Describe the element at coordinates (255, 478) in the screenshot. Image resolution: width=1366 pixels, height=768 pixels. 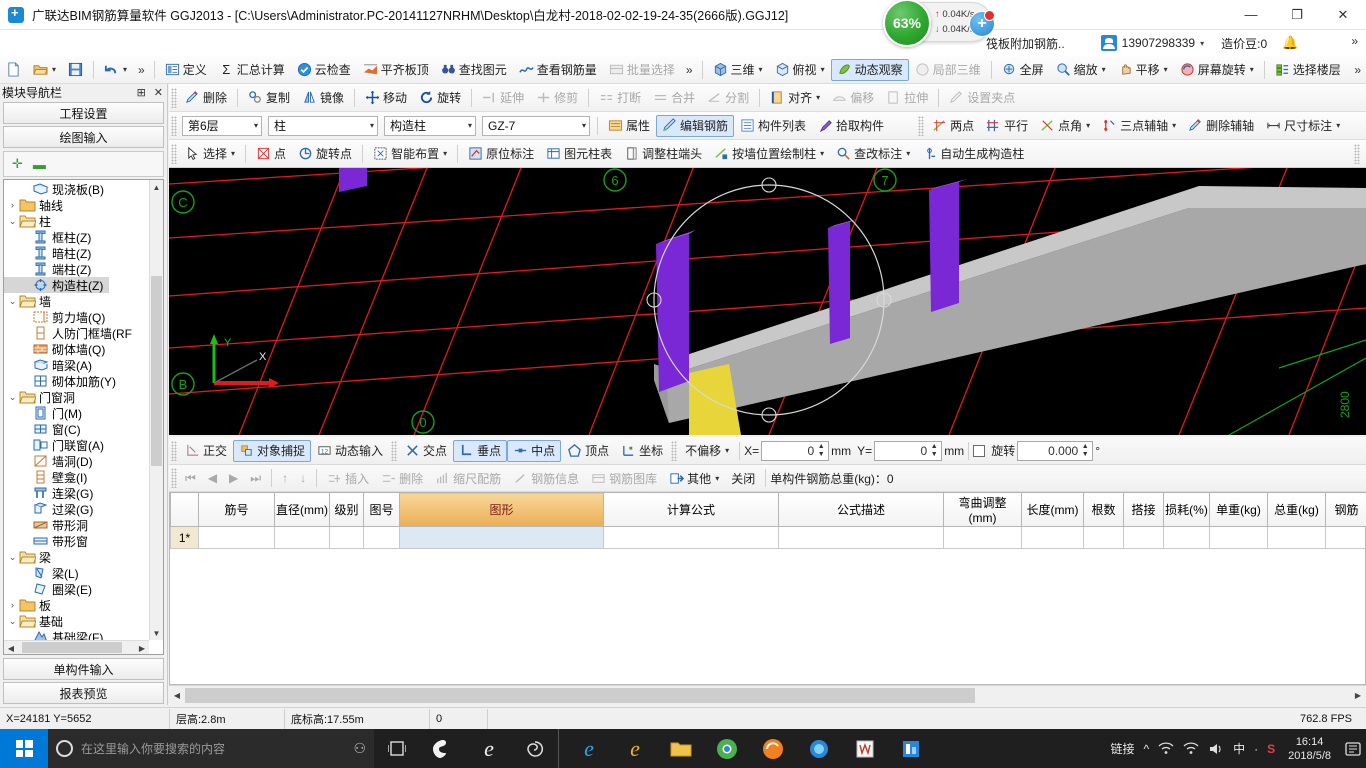
I see `nav-last-button: ⏭` at that location.